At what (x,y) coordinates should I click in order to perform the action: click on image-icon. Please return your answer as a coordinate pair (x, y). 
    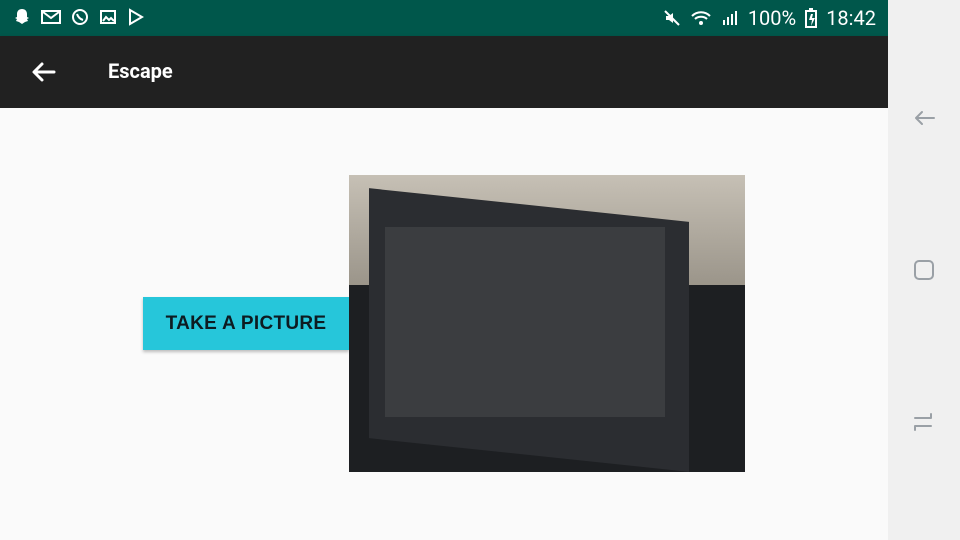
    Looking at the image, I should click on (108, 17).